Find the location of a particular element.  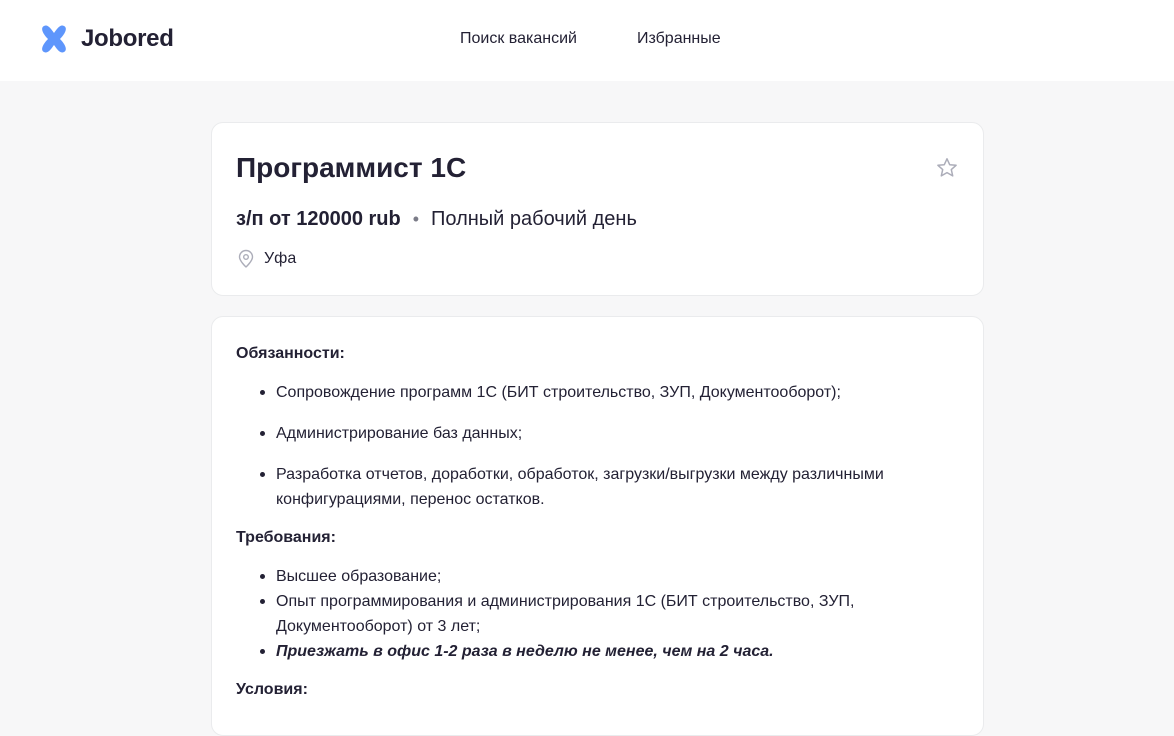

main-nav: Поиск вакансий Избранные is located at coordinates (590, 39).